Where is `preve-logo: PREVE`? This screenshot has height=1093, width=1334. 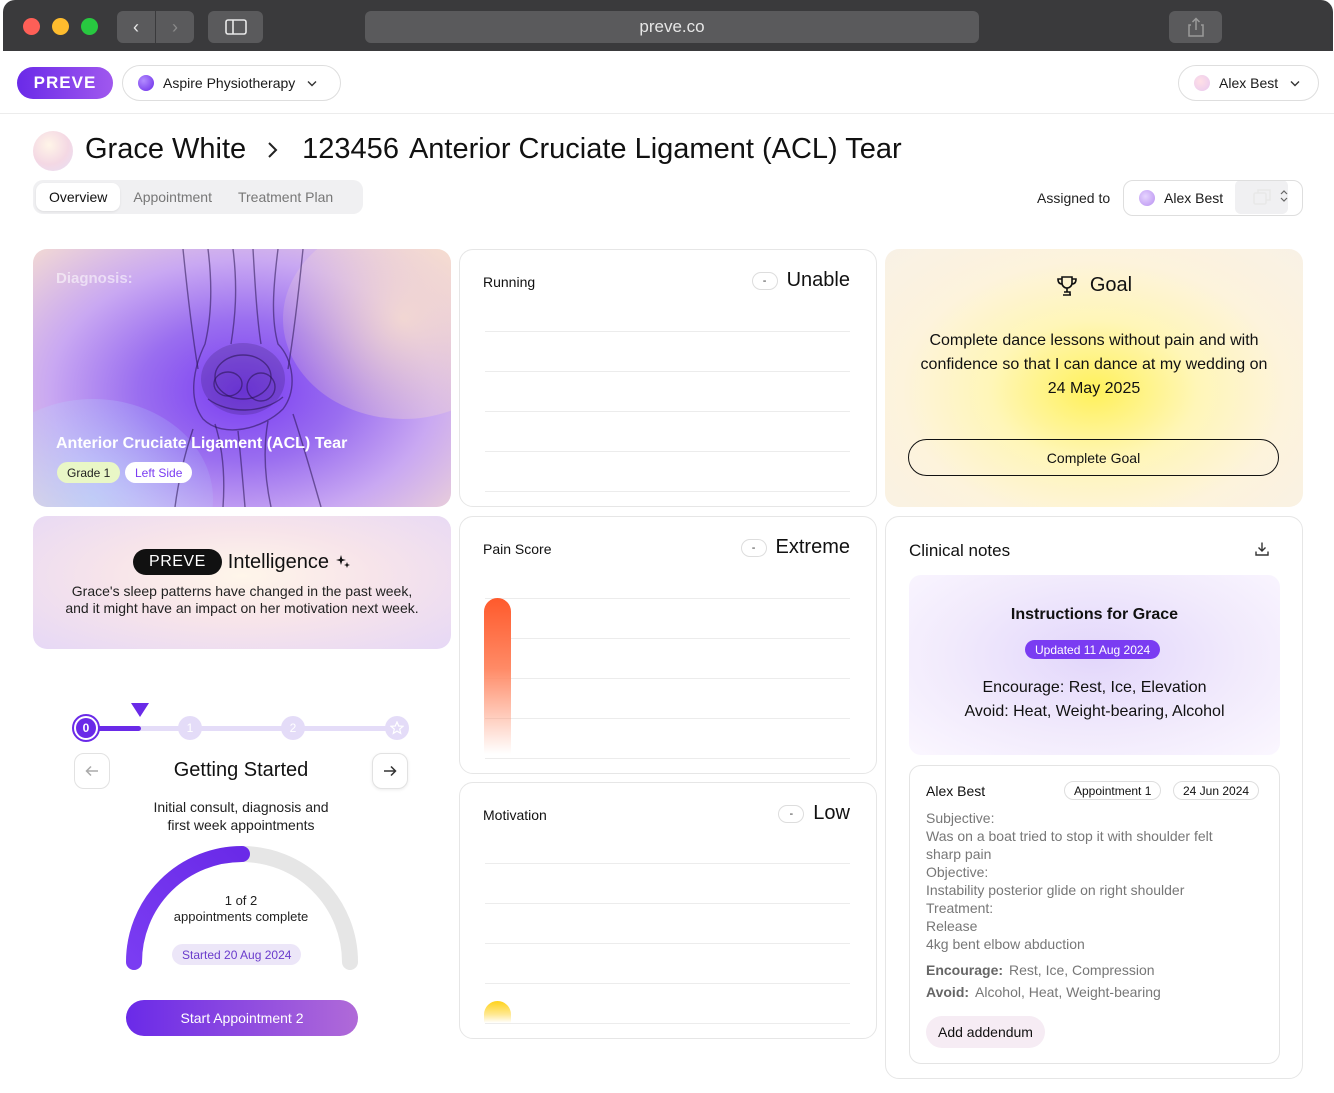
preve-logo: PREVE is located at coordinates (65, 83).